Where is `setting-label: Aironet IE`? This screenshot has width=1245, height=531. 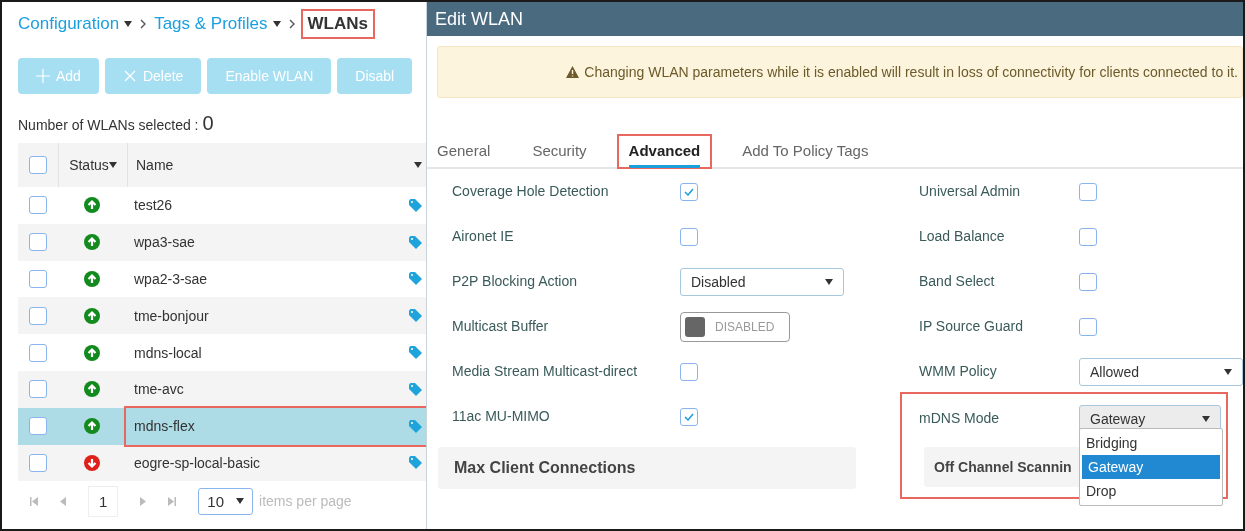 setting-label: Aironet IE is located at coordinates (483, 236).